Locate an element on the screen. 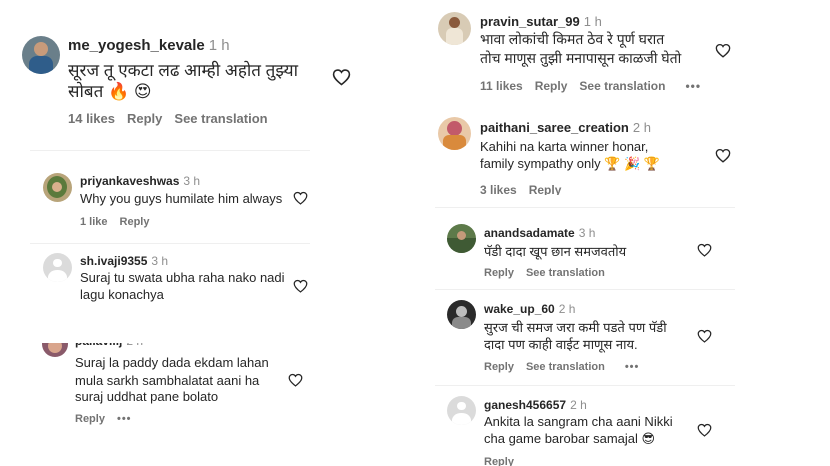 This screenshot has height=466, width=830. username: priyankaveshwas is located at coordinates (129, 181).